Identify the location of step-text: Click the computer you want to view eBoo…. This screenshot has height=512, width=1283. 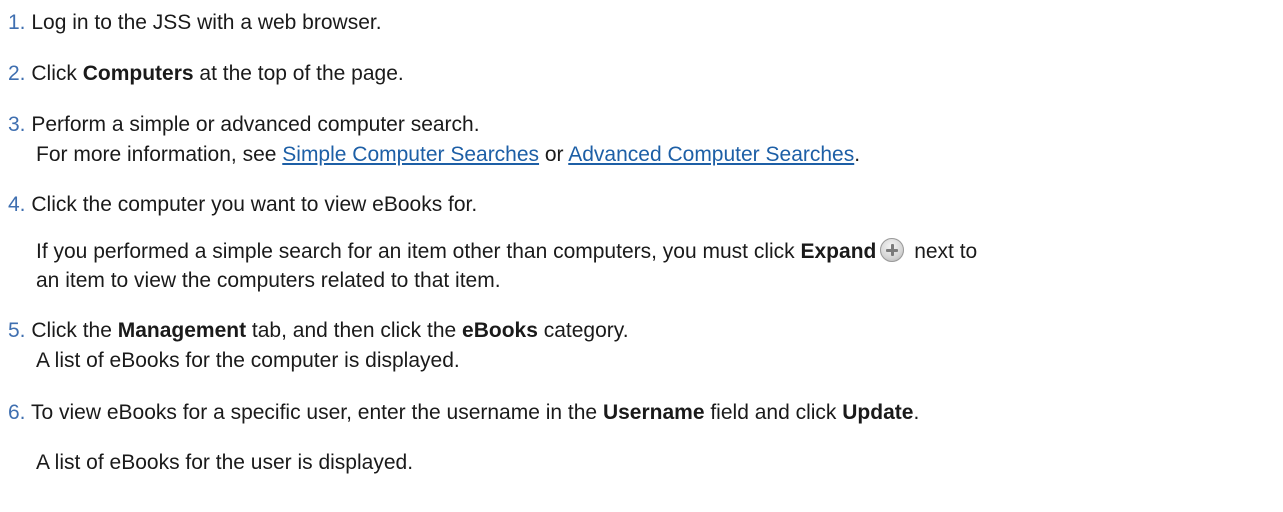
(254, 204).